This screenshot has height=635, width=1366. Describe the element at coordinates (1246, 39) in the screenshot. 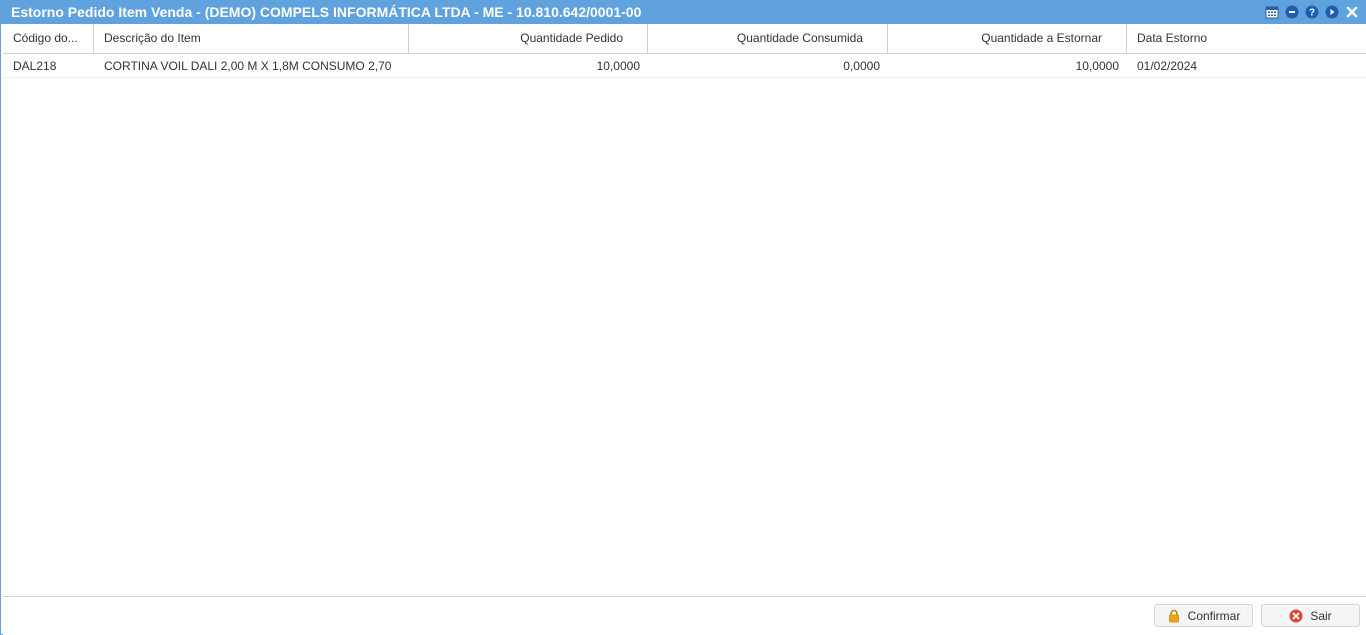

I see `column-header-data-estorno: Data Estorno` at that location.